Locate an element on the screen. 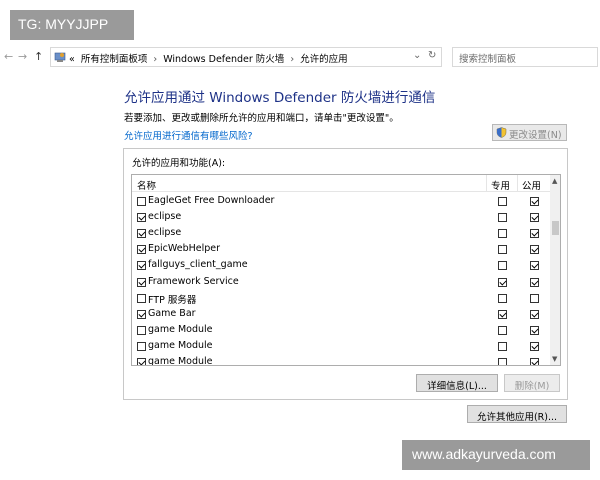 This screenshot has width=600, height=480. back-arrow-icon: ← is located at coordinates (8, 56).